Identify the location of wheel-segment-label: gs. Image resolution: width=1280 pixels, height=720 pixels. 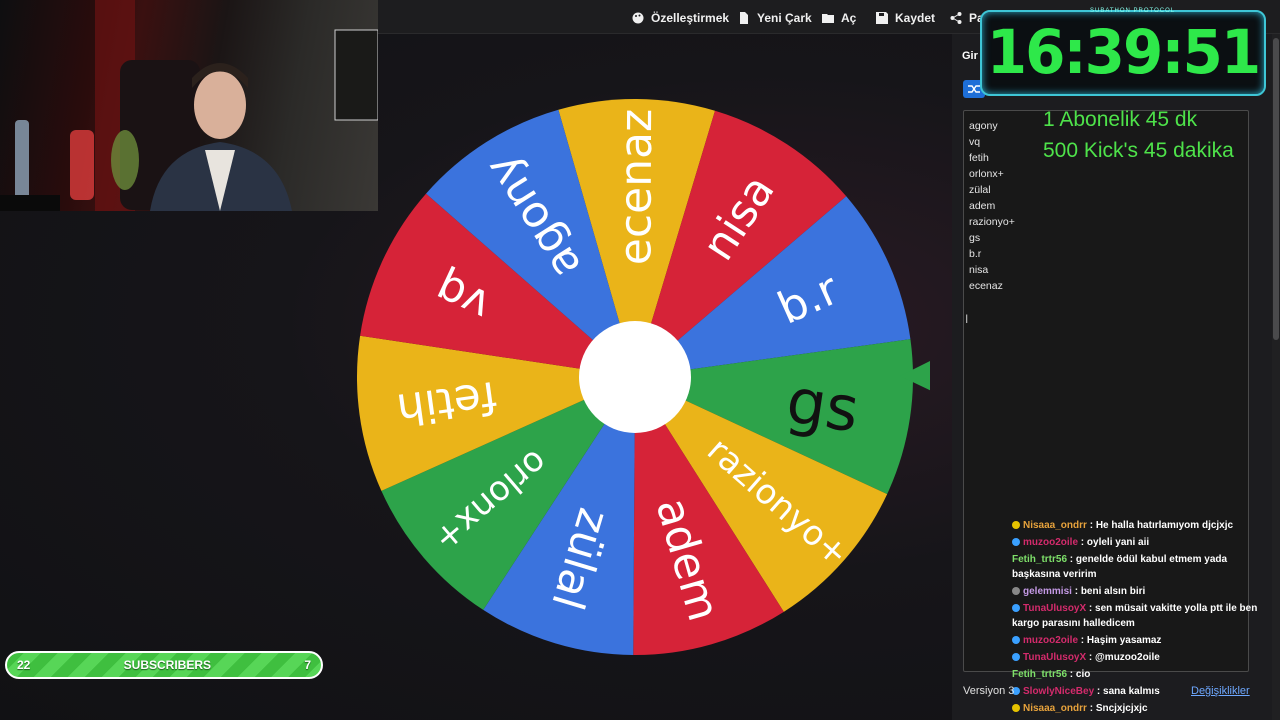
(823, 405).